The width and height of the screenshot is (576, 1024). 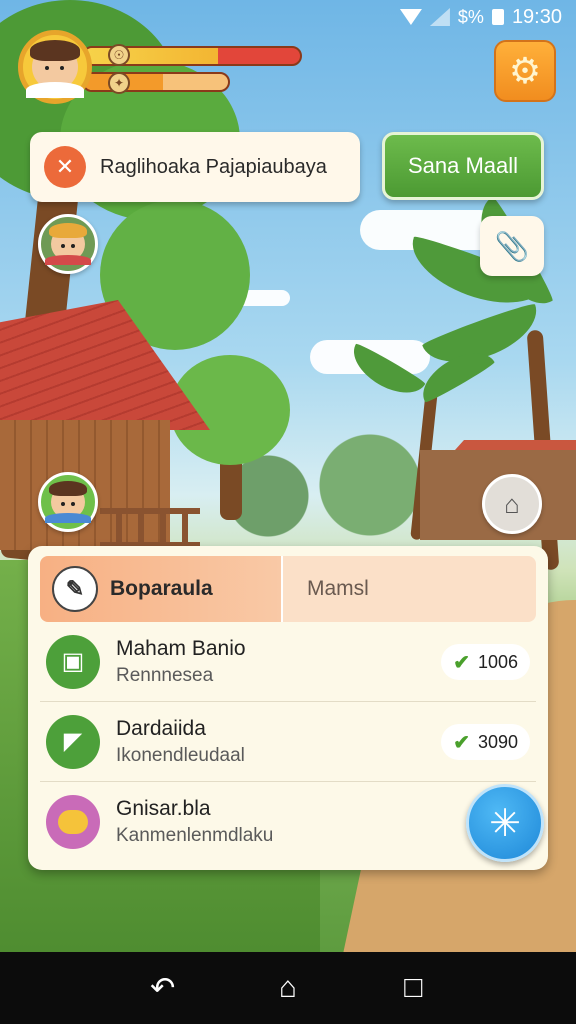 I want to click on home-icon: ⌂, so click(x=288, y=988).